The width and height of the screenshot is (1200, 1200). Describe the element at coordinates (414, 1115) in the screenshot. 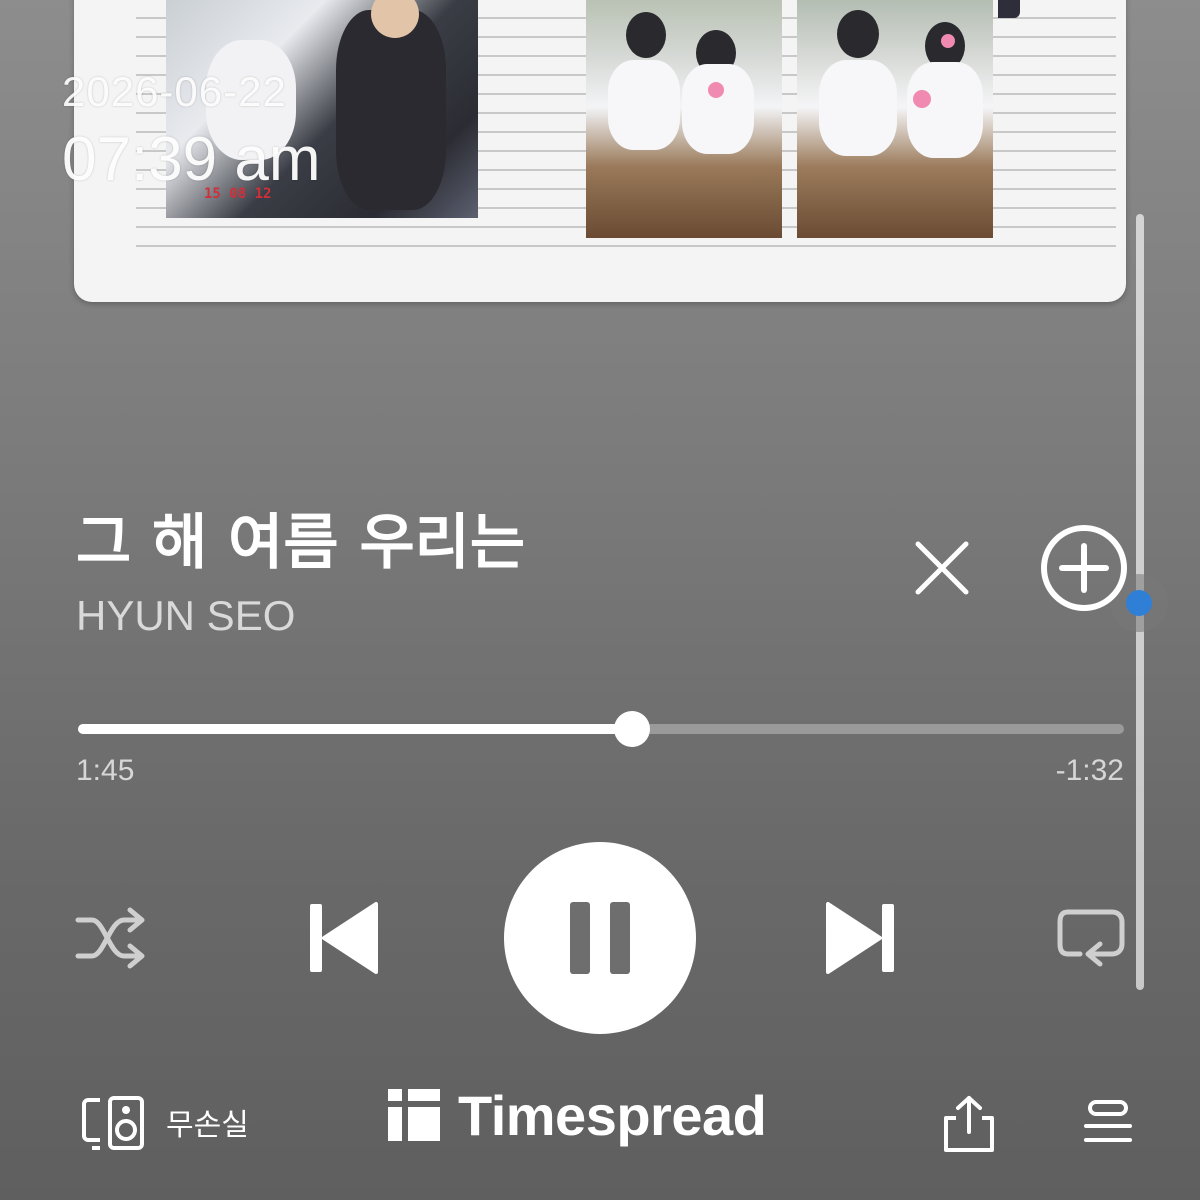

I see `brand-icon` at that location.